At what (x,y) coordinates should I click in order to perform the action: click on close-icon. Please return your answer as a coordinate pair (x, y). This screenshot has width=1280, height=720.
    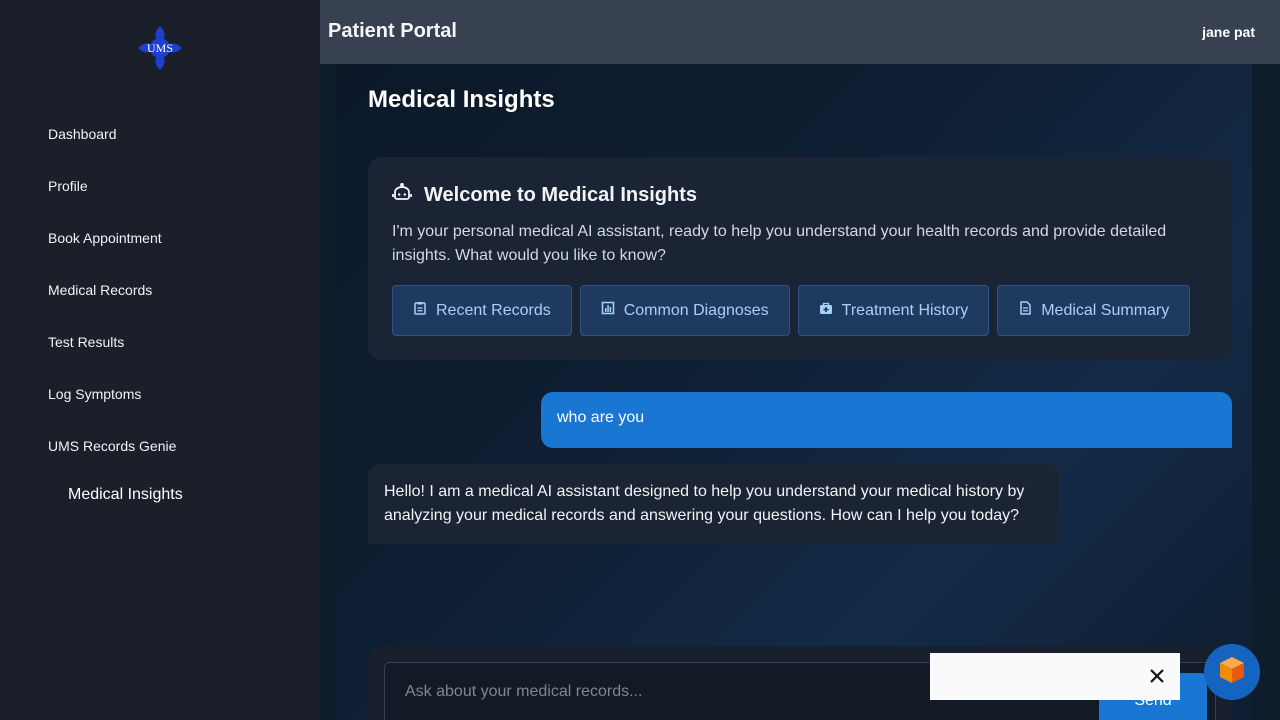
    Looking at the image, I should click on (1157, 676).